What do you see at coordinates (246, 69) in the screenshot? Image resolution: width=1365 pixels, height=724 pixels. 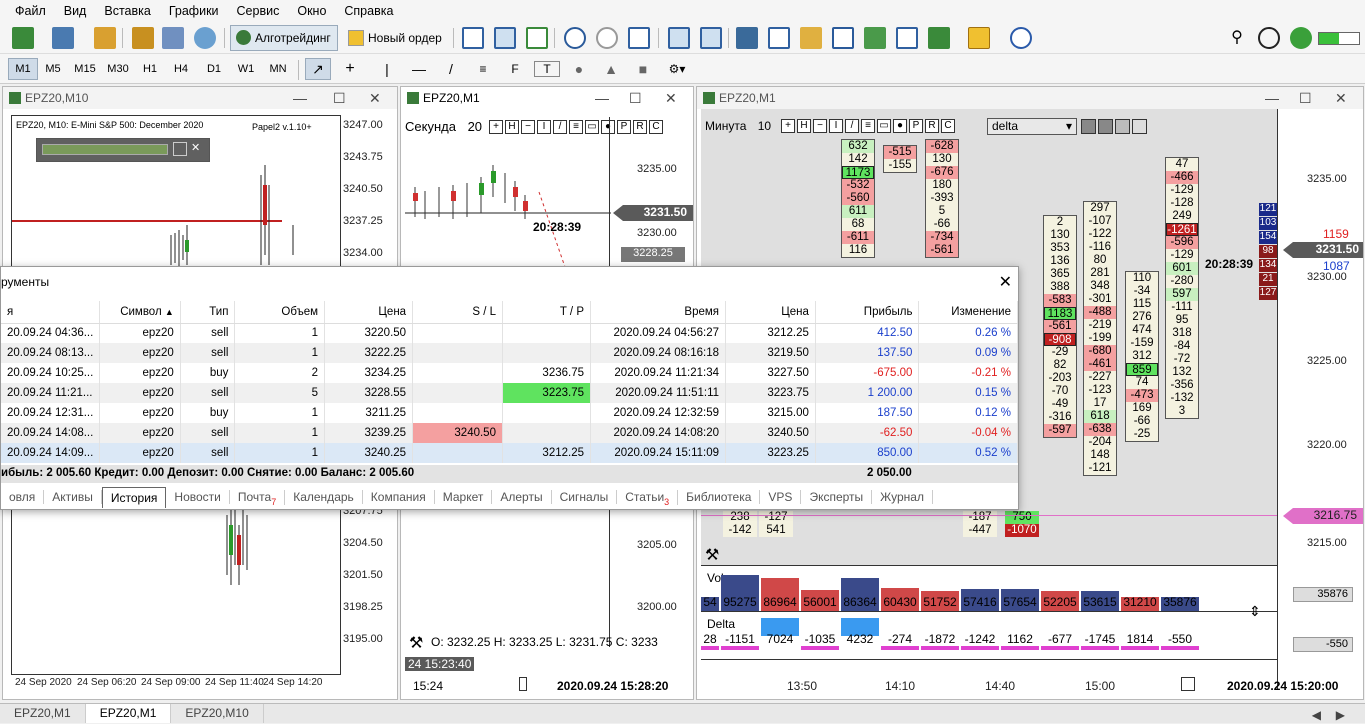 I see `timeframe-w1: W1` at bounding box center [246, 69].